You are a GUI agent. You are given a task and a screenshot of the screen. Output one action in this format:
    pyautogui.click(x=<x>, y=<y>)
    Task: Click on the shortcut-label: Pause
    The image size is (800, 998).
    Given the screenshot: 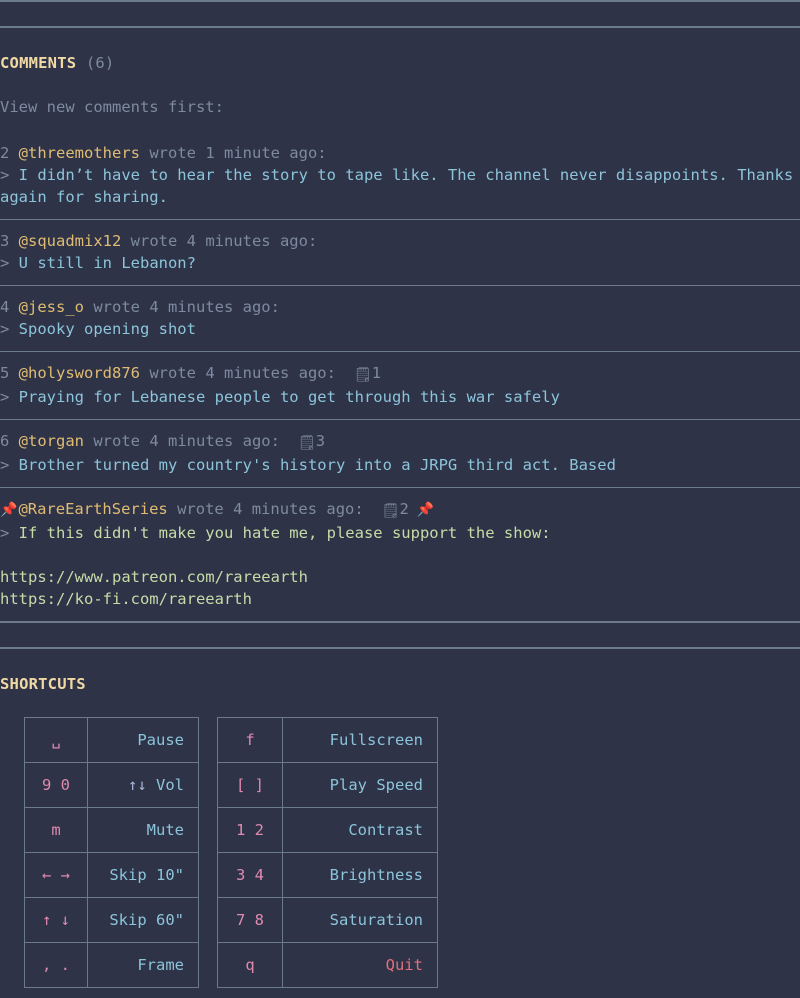 What is the action you would take?
    pyautogui.click(x=143, y=740)
    